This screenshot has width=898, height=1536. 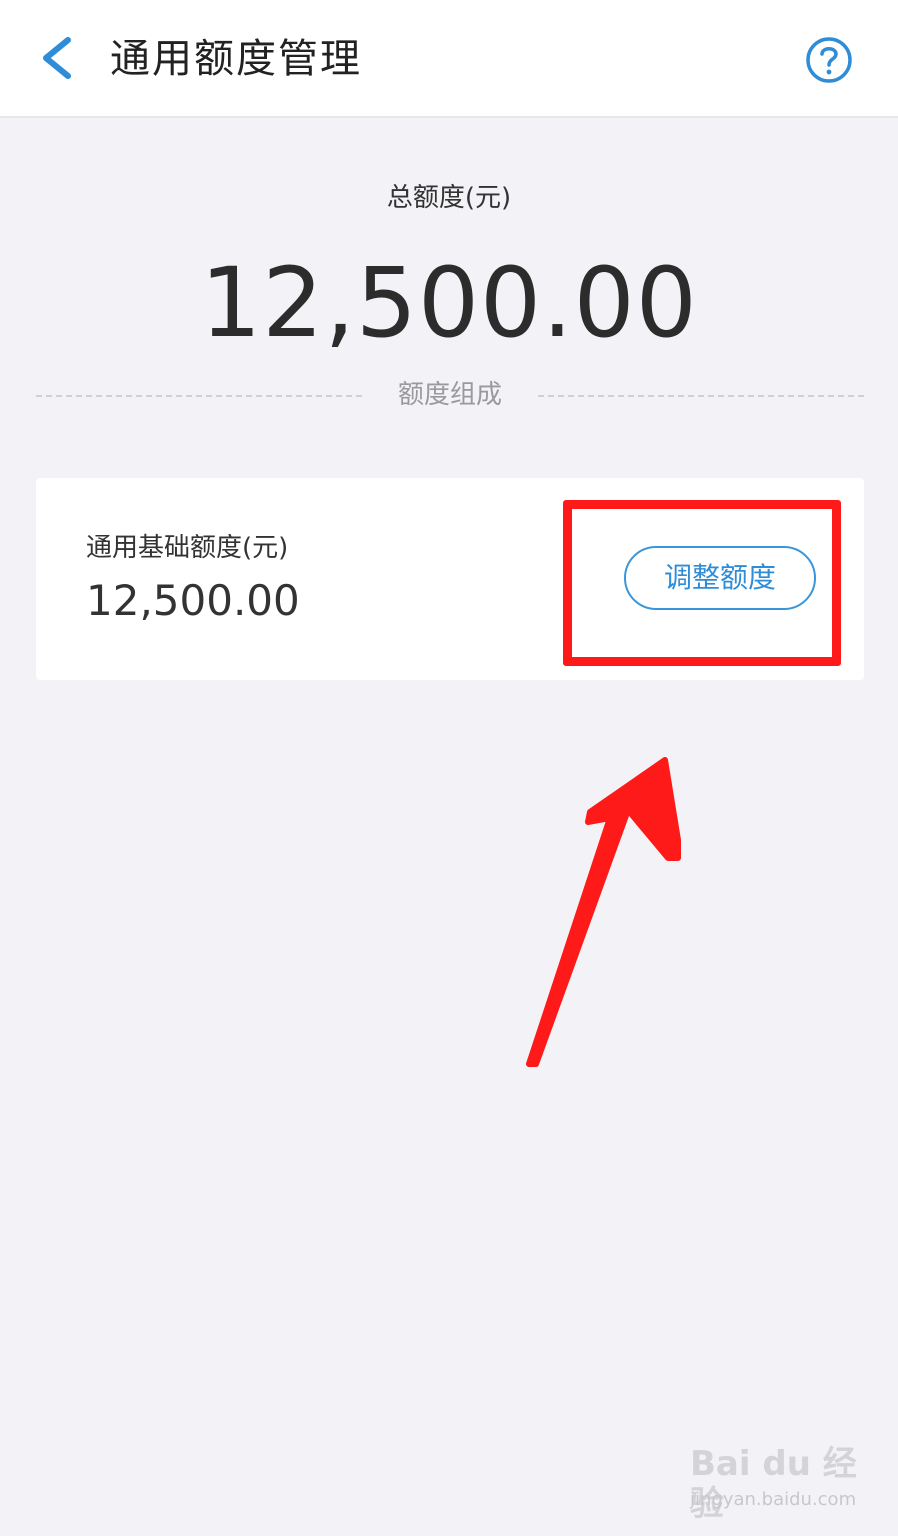 I want to click on divider-line-right, so click(x=701, y=396).